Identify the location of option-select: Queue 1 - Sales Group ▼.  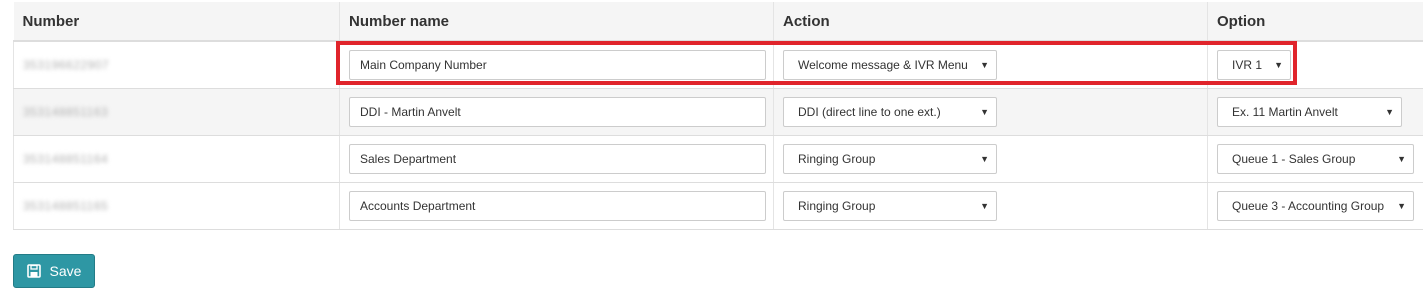
(1315, 159).